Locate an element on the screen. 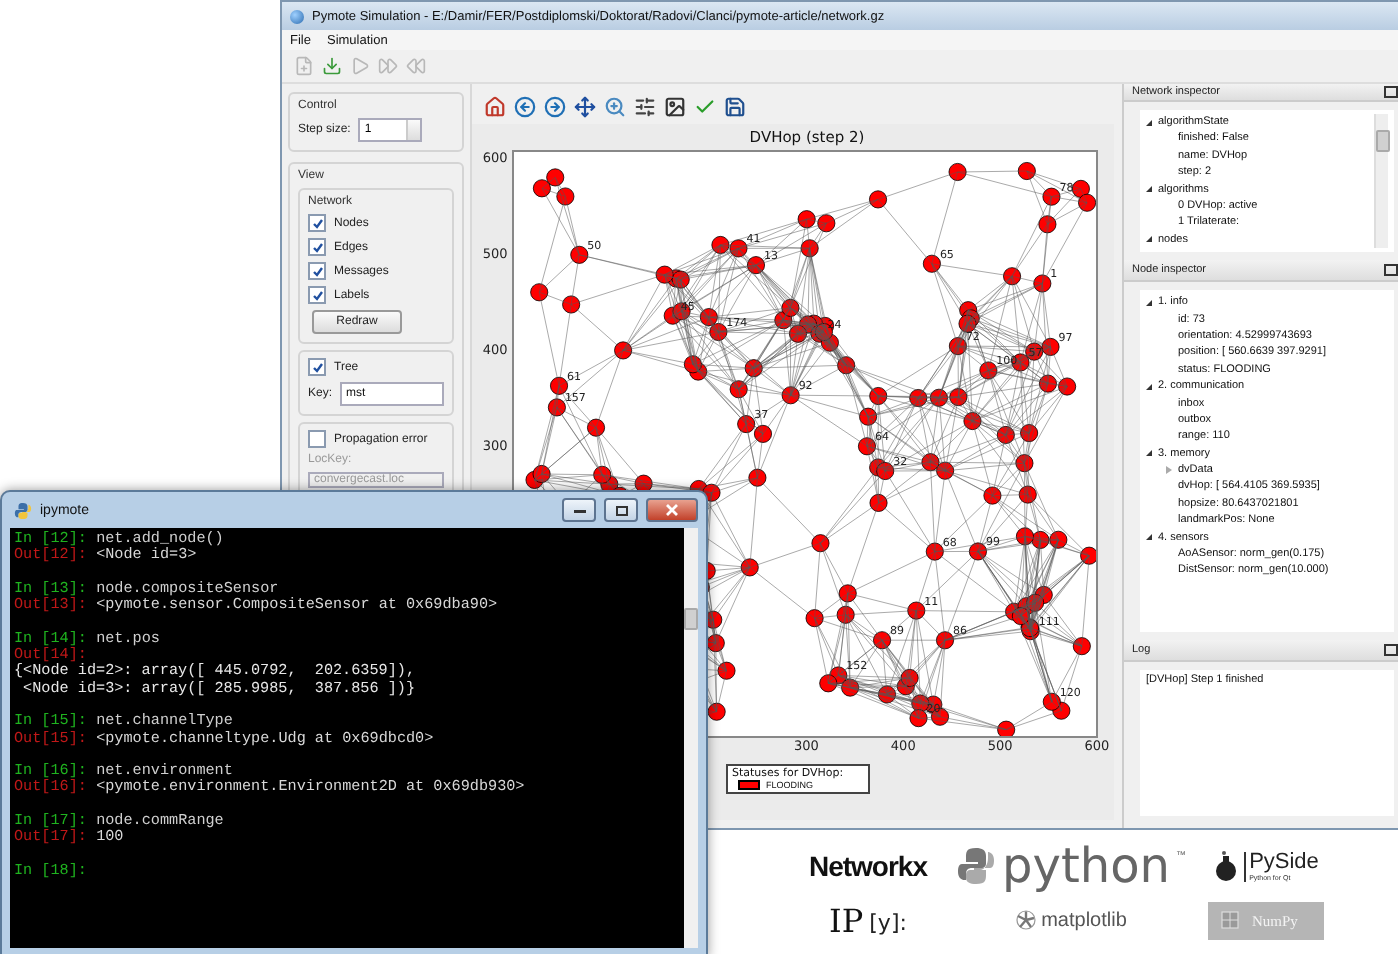 This screenshot has width=1398, height=954. download-icon is located at coordinates (332, 66).